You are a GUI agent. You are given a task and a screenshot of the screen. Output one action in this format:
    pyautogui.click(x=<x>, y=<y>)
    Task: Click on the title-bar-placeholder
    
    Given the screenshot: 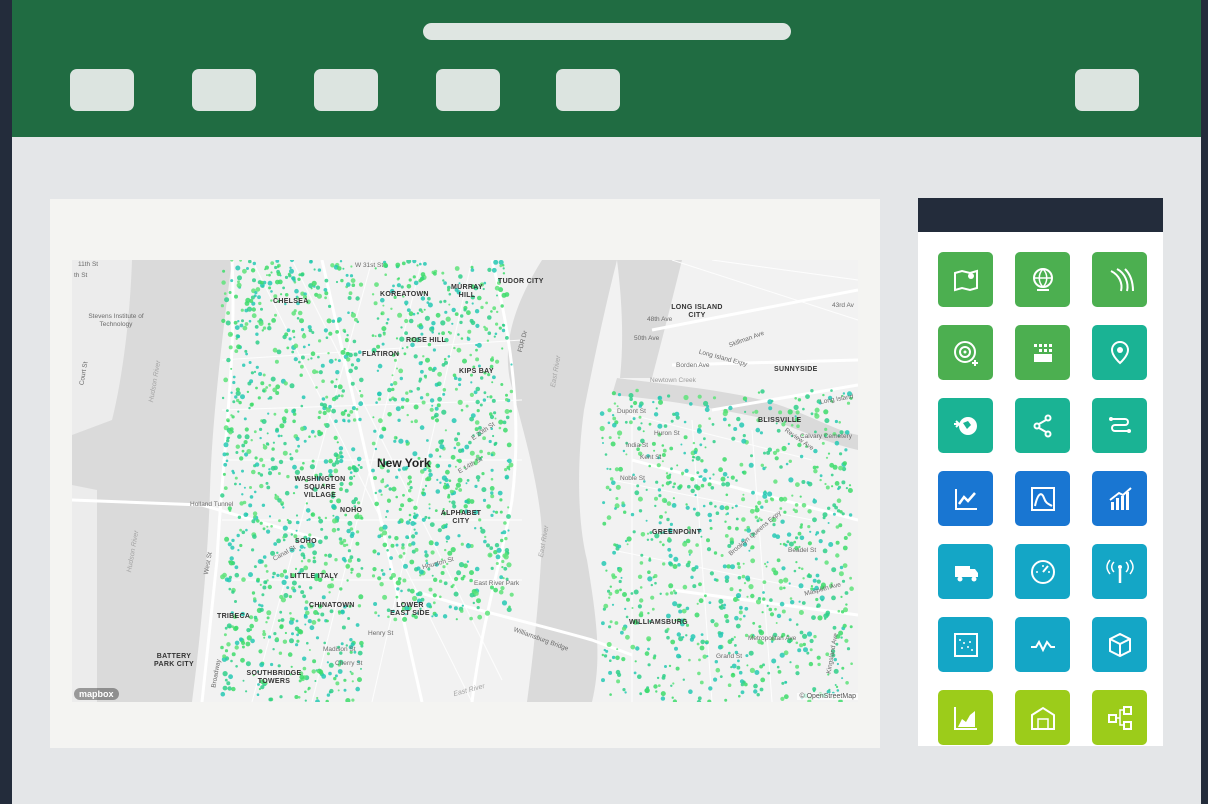 What is the action you would take?
    pyautogui.click(x=607, y=31)
    